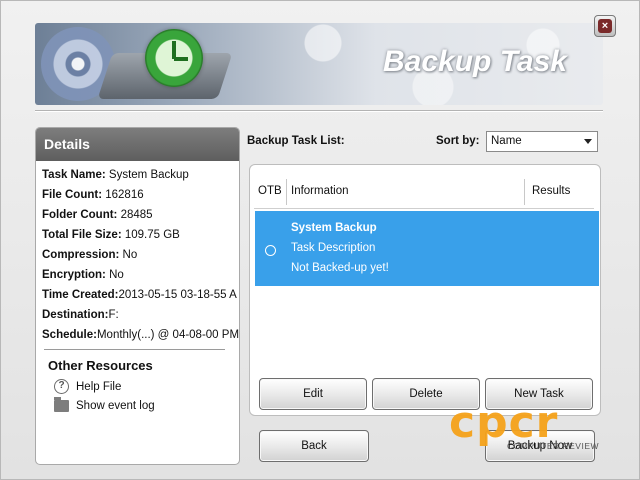  I want to click on detail-compression: Compression: No, so click(90, 255).